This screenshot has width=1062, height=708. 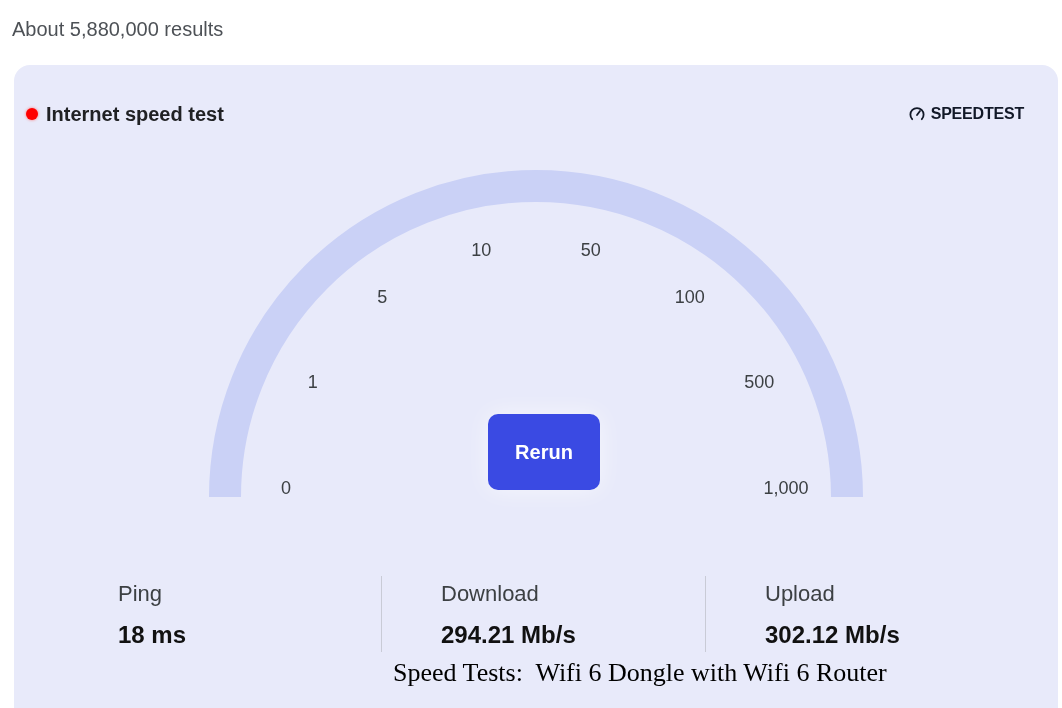 What do you see at coordinates (590, 250) in the screenshot?
I see `gauge-scale-label: 50` at bounding box center [590, 250].